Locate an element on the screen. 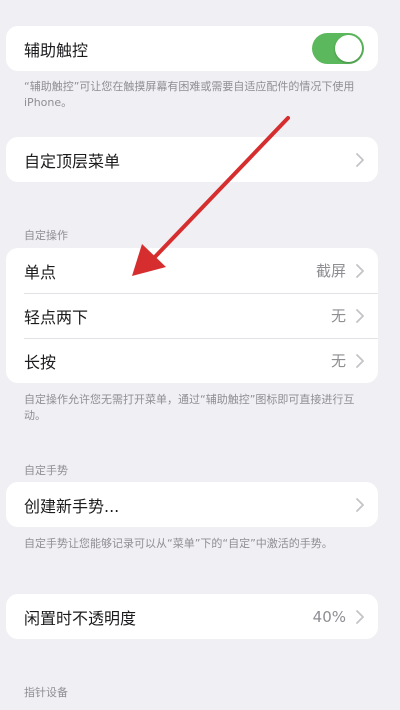 This screenshot has width=400, height=710. action-label: 长按 is located at coordinates (40, 362).